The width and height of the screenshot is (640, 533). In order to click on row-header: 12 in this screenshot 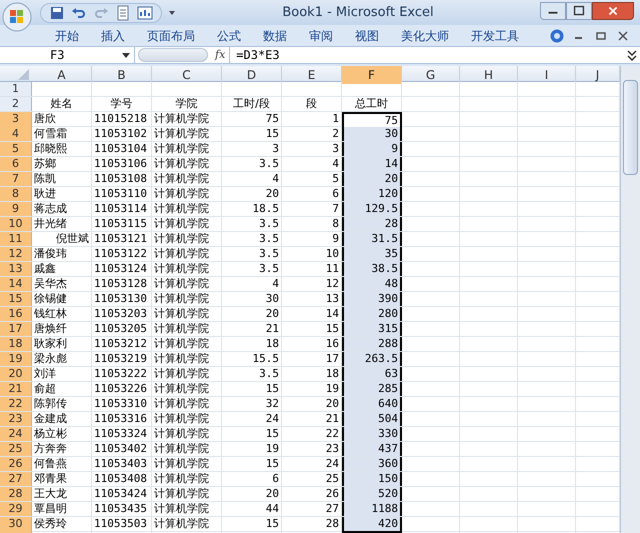, I will do `click(16, 254)`.